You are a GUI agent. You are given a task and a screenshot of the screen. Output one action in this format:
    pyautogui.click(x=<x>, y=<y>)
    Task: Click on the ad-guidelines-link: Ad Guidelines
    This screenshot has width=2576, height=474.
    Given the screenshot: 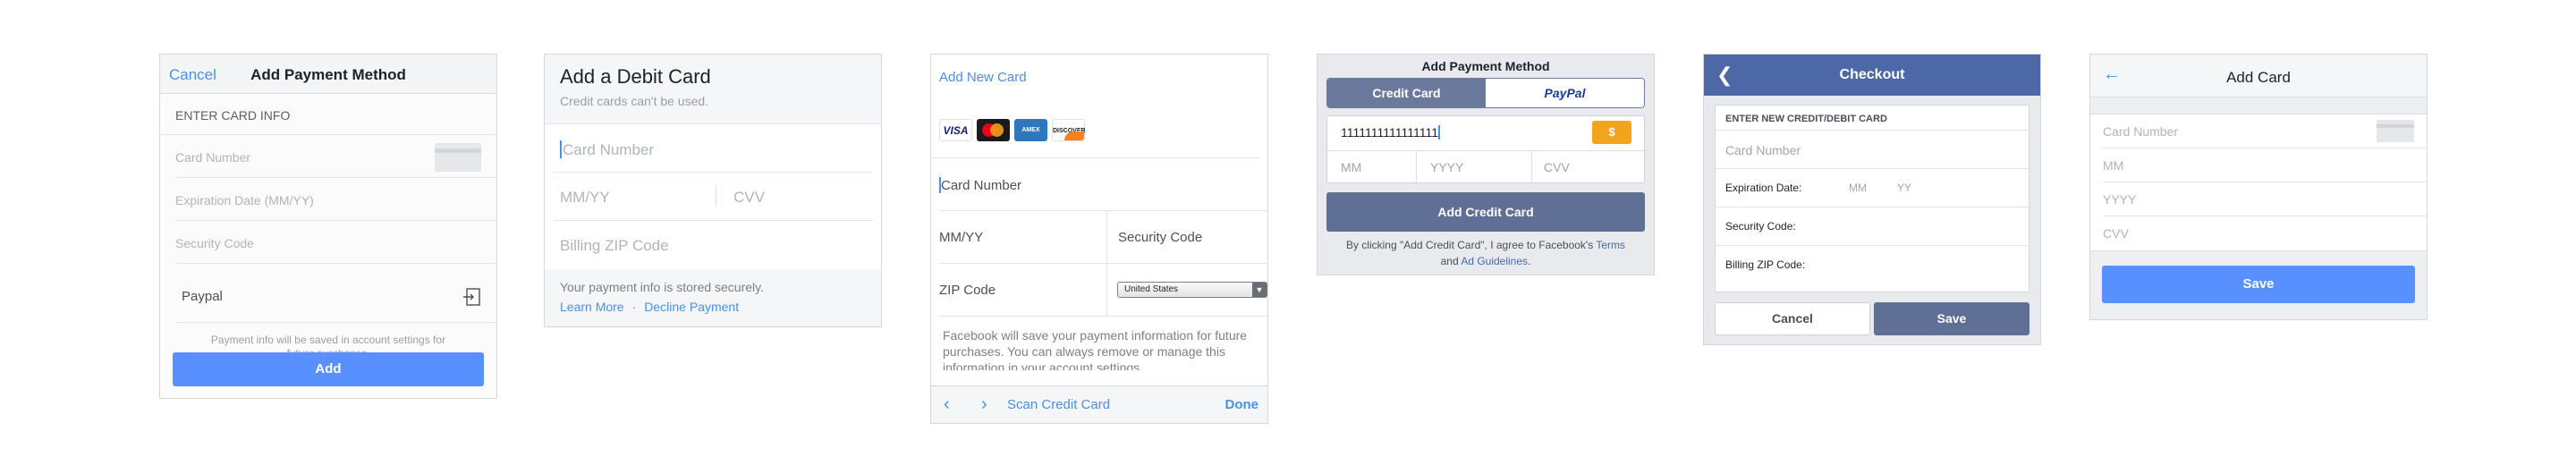 What is the action you would take?
    pyautogui.click(x=1494, y=261)
    